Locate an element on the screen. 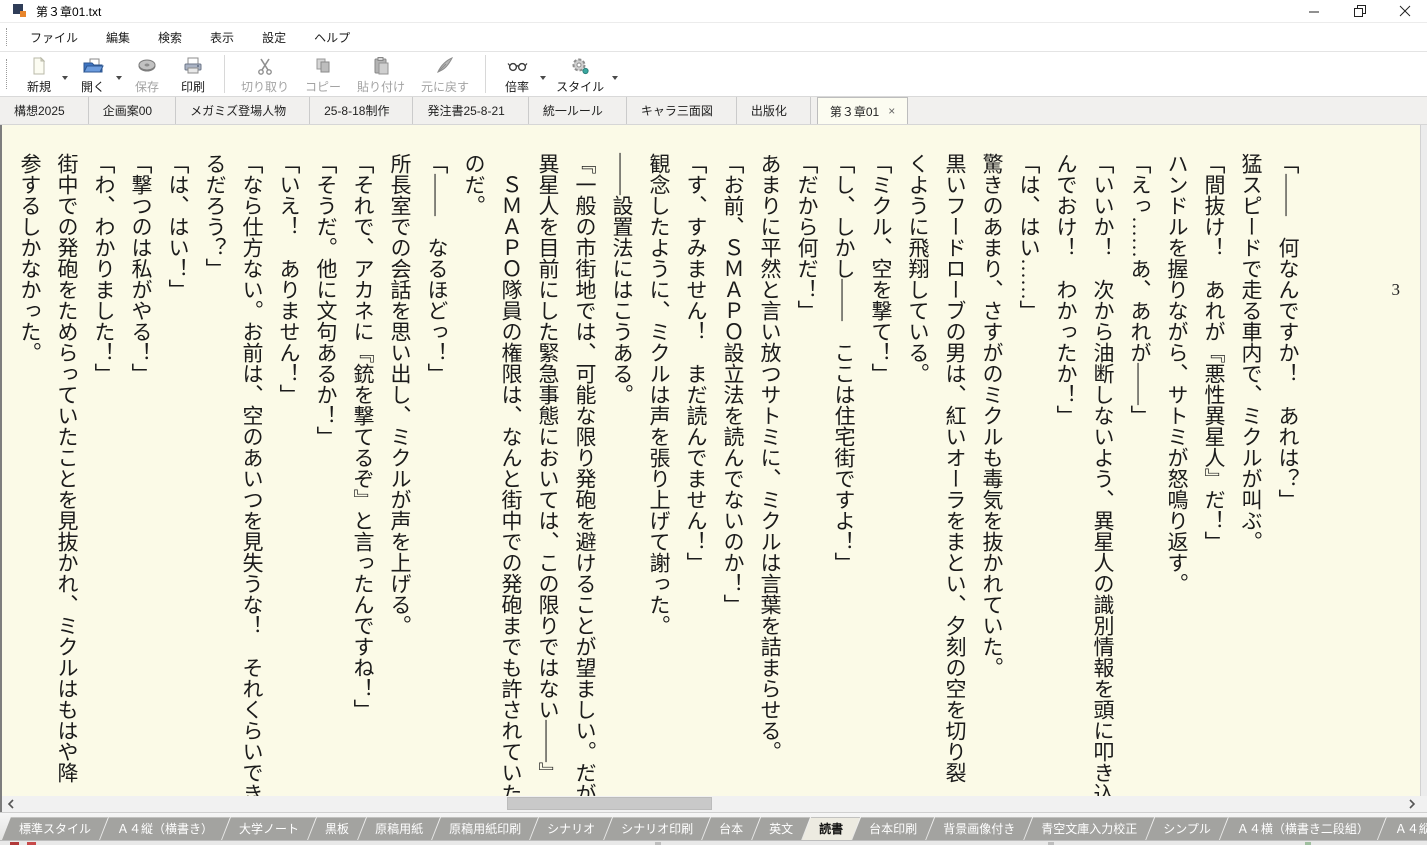  style-tab: 原稿用紙 is located at coordinates (399, 828).